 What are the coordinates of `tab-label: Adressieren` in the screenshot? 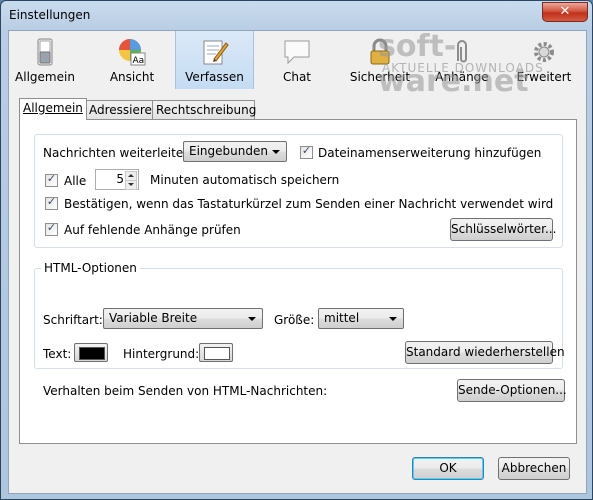 It's located at (124, 110).